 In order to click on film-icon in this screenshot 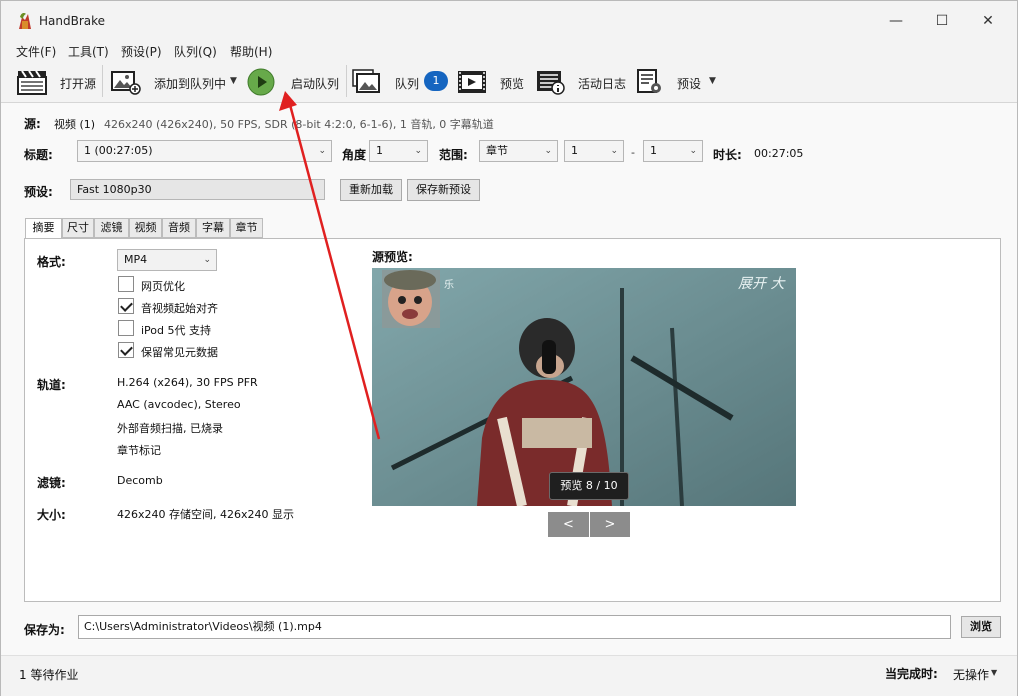, I will do `click(472, 82)`.